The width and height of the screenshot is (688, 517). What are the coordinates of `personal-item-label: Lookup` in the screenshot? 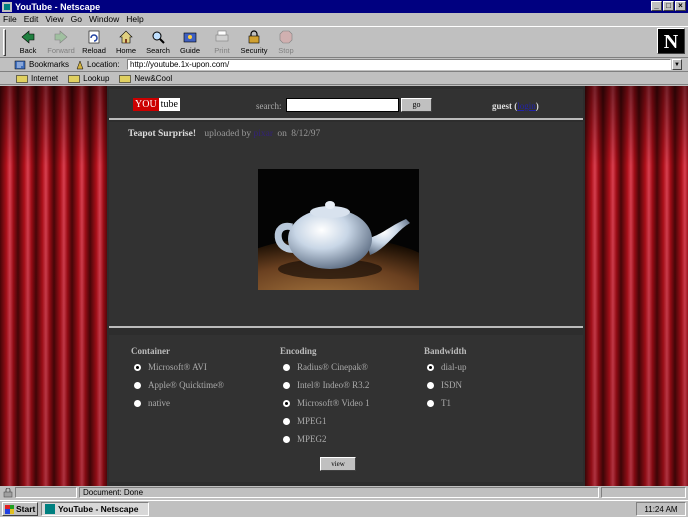 It's located at (96, 78).